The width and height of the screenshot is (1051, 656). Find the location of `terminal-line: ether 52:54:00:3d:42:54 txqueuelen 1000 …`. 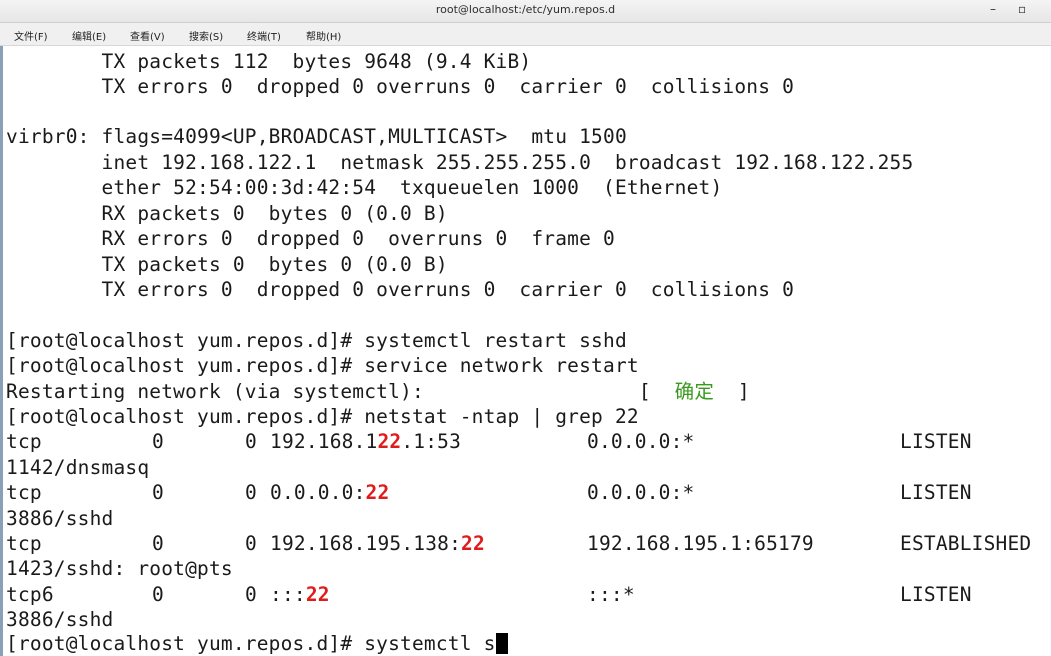

terminal-line: ether 52:54:00:3d:42:54 txqueuelen 1000 … is located at coordinates (364, 187).